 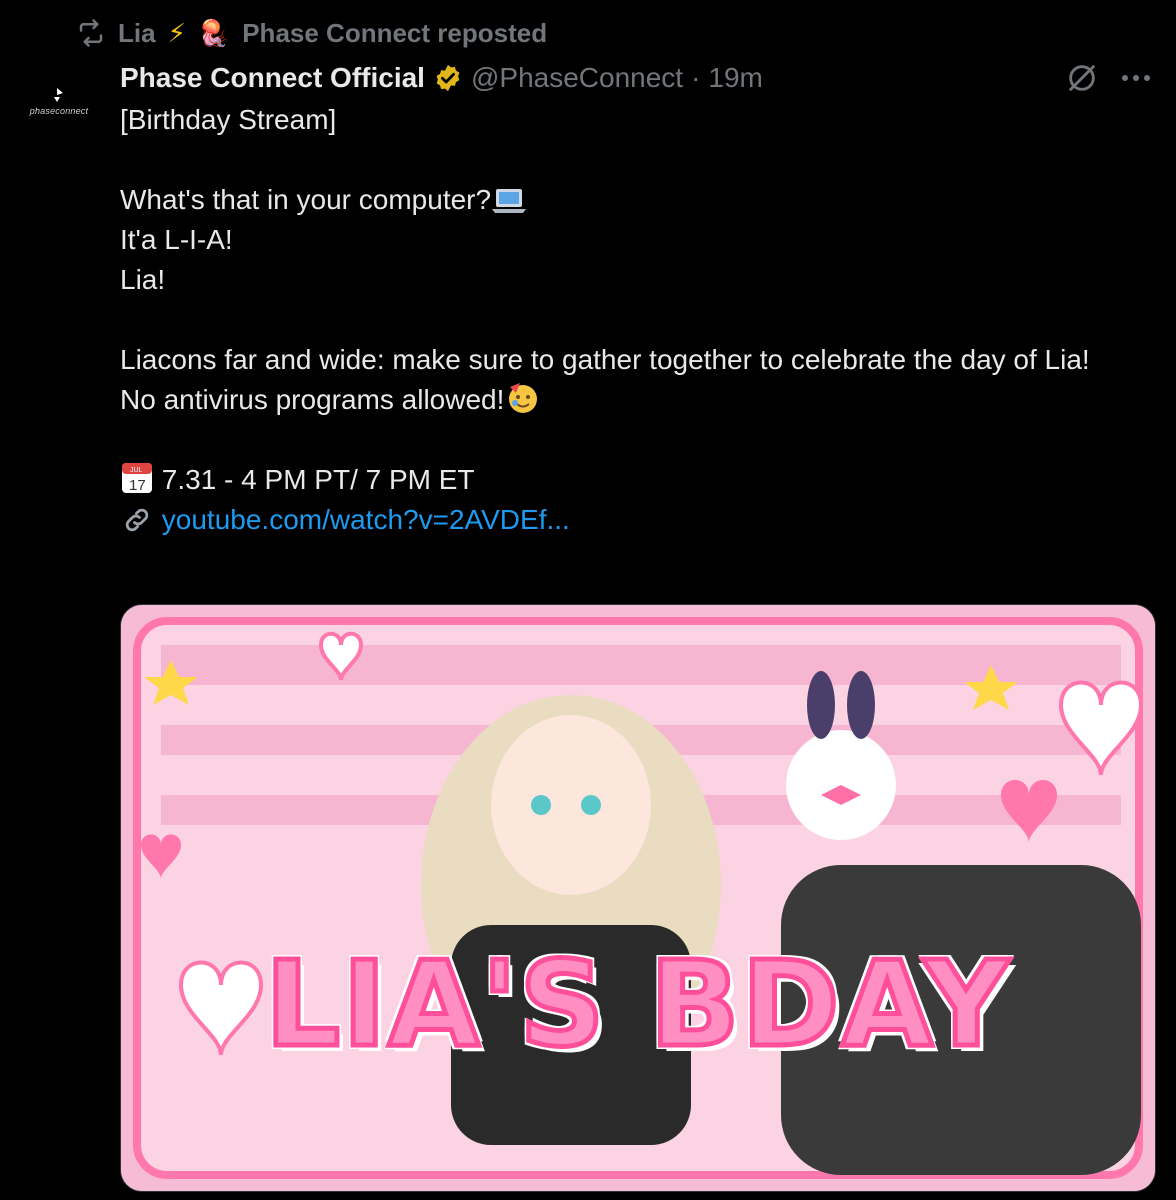 I want to click on svg-text: 17, so click(x=137, y=485).